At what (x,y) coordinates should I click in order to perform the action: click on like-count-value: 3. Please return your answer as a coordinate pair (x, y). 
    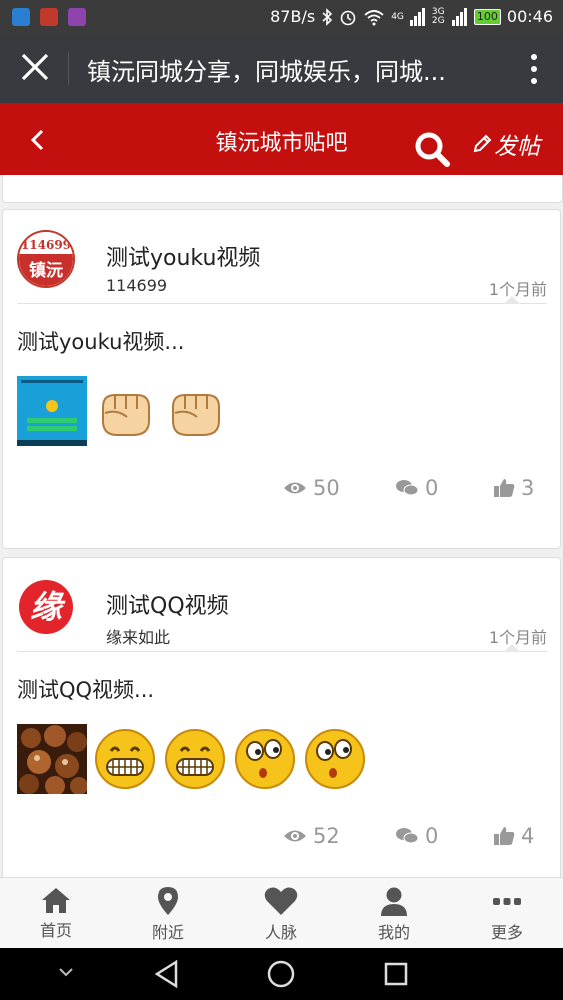
    Looking at the image, I should click on (528, 488).